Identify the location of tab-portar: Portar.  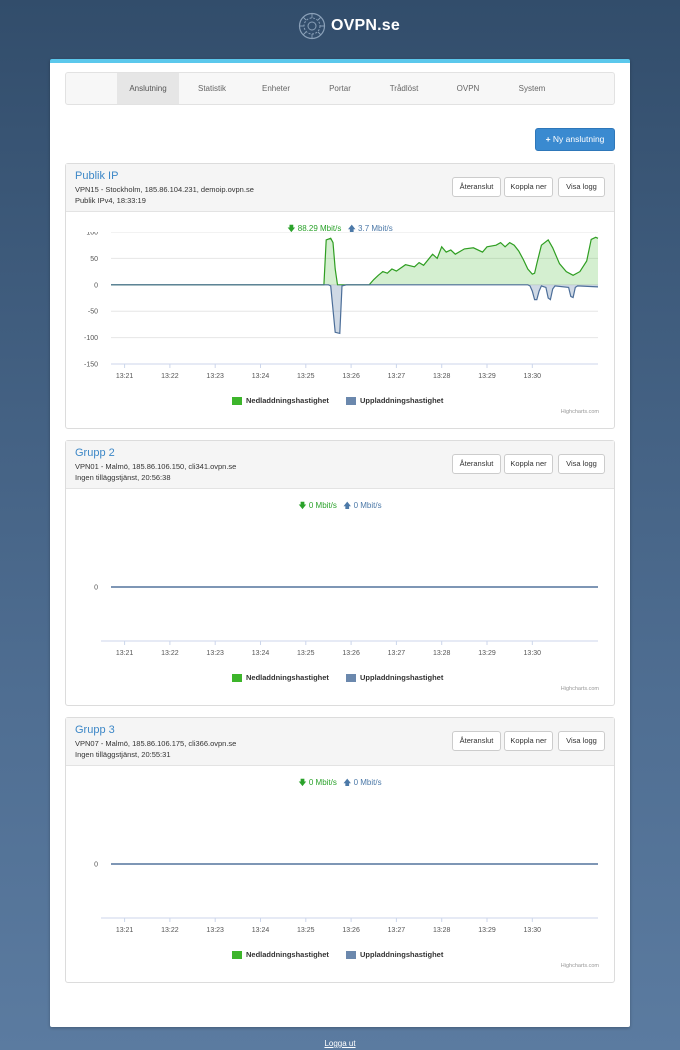
(340, 88).